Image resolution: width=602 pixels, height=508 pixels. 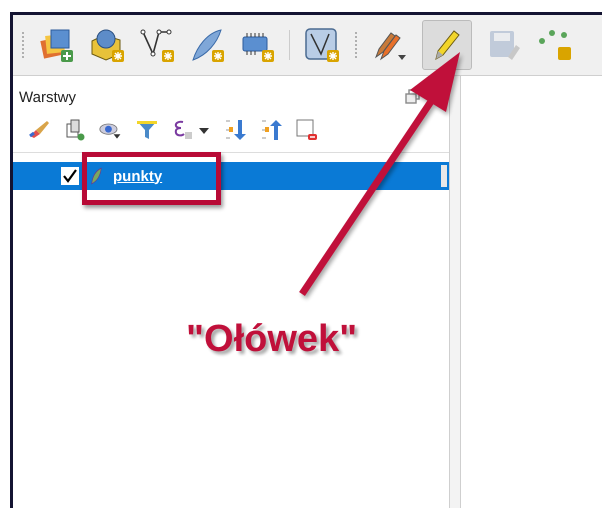 What do you see at coordinates (322, 45) in the screenshot?
I see `vector-frame-icon` at bounding box center [322, 45].